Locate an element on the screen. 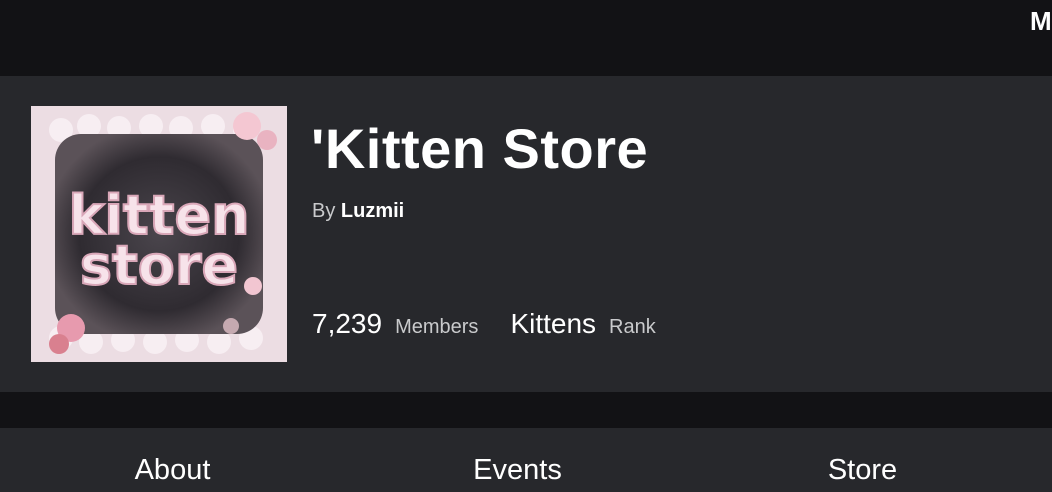 This screenshot has height=492, width=1052. byline-prefix: By is located at coordinates (324, 211).